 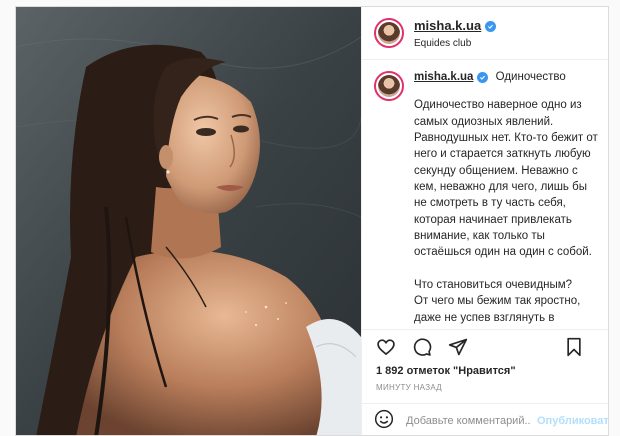 What do you see at coordinates (389, 33) in the screenshot?
I see `avatar` at bounding box center [389, 33].